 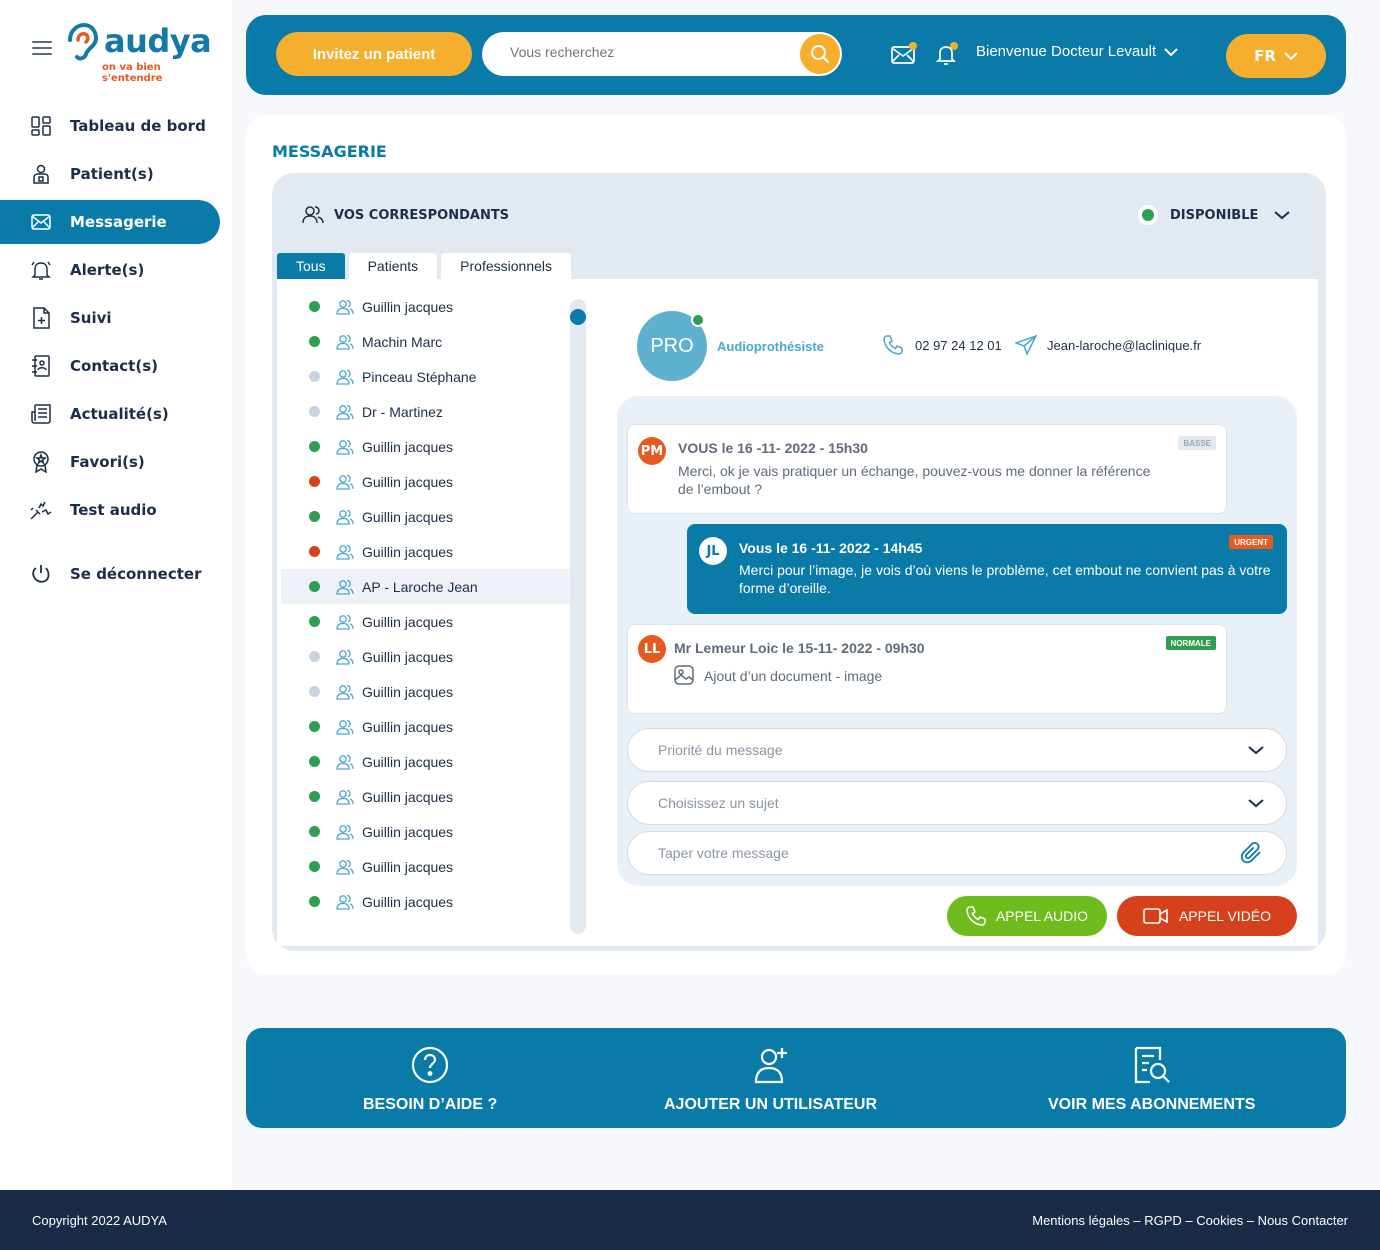 What do you see at coordinates (893, 345) in the screenshot?
I see `phone-icon` at bounding box center [893, 345].